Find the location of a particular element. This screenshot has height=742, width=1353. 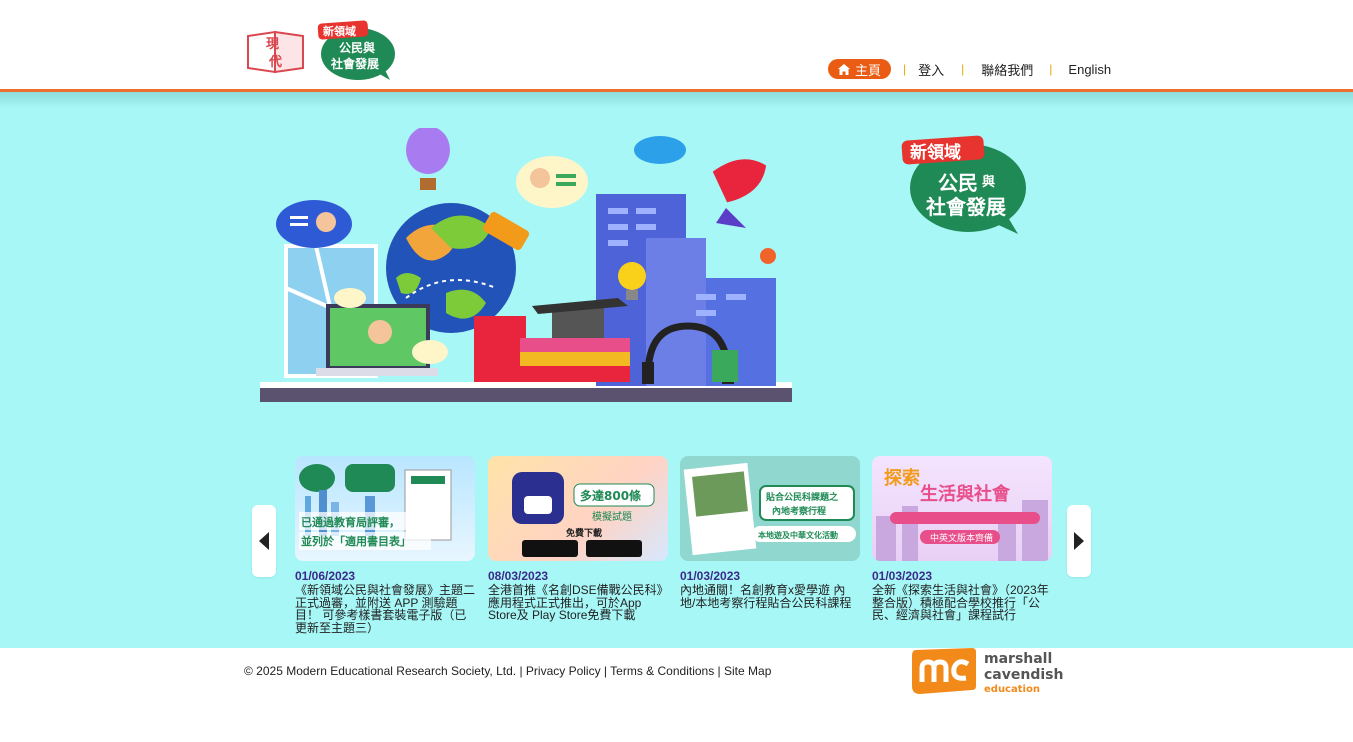

main-nav: 主頁 | 登入 | 聯絡我們 | English is located at coordinates (969, 69).